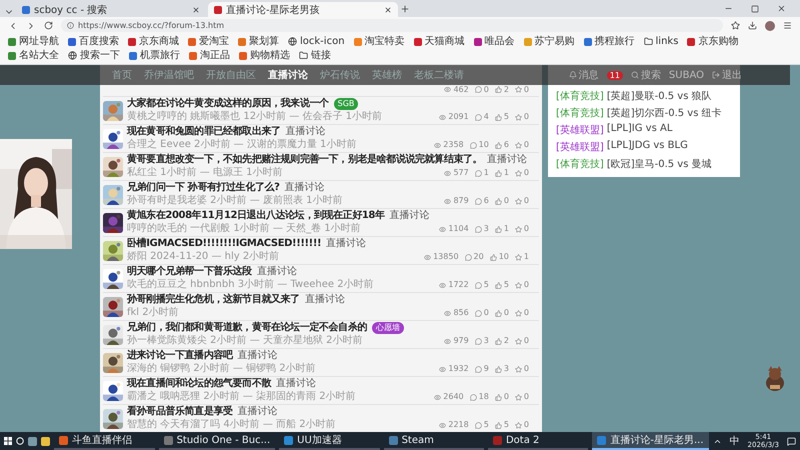 The height and width of the screenshot is (450, 800). Describe the element at coordinates (153, 41) in the screenshot. I see `bookmark: 京东商城` at that location.